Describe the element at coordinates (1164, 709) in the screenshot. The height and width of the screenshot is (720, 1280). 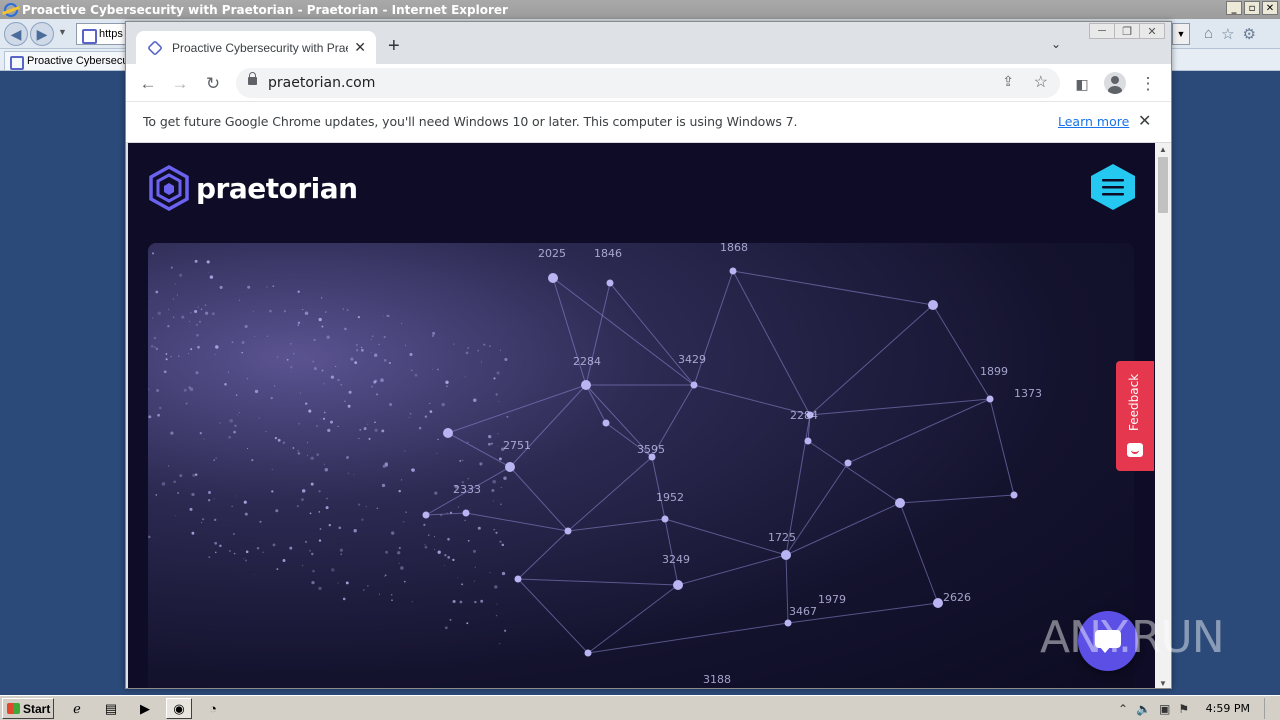
I see `network-icon: ▣` at that location.